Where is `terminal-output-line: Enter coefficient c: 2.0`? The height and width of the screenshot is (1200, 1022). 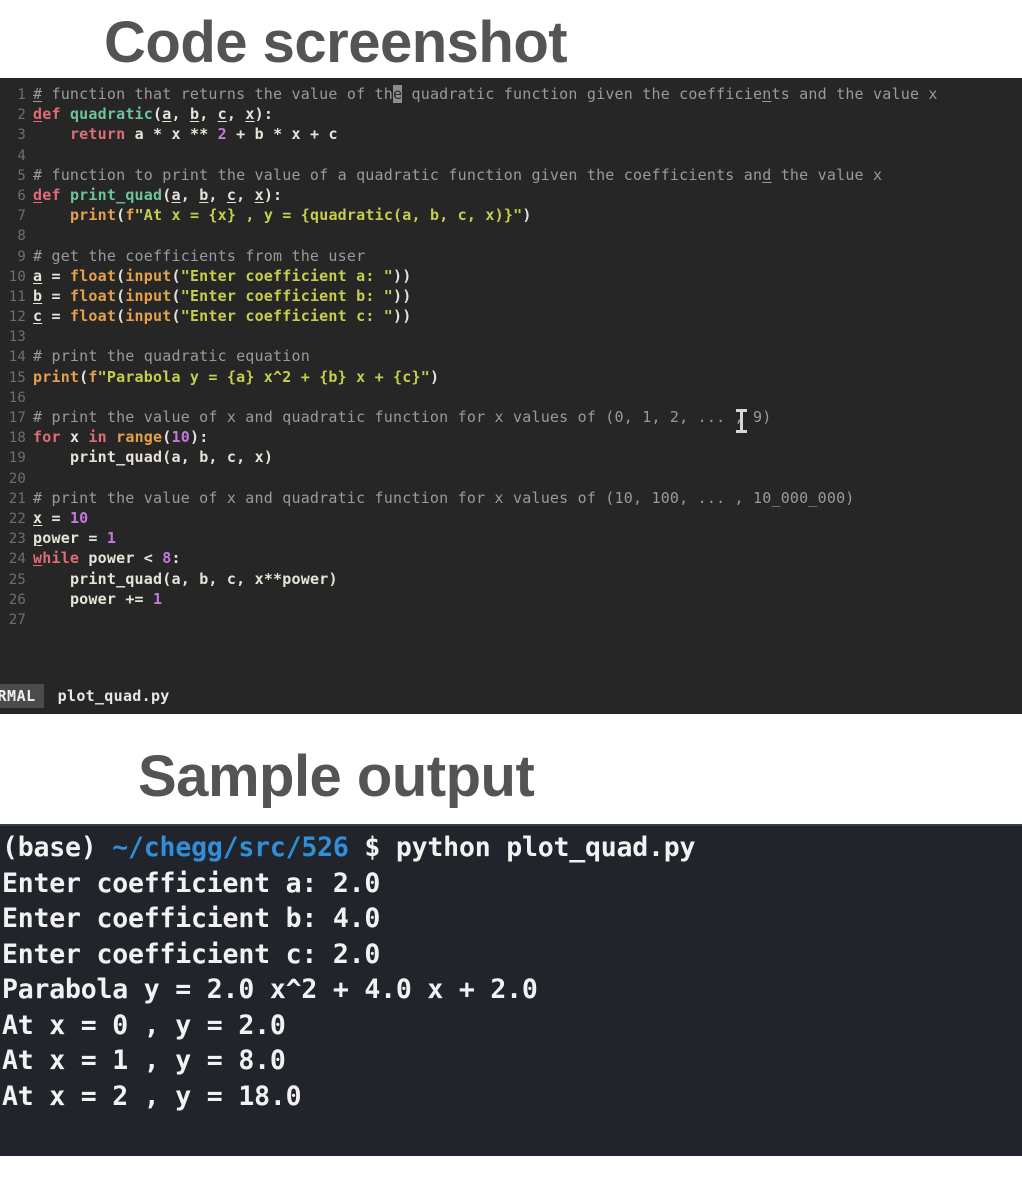
terminal-output-line: Enter coefficient c: 2.0 is located at coordinates (191, 954).